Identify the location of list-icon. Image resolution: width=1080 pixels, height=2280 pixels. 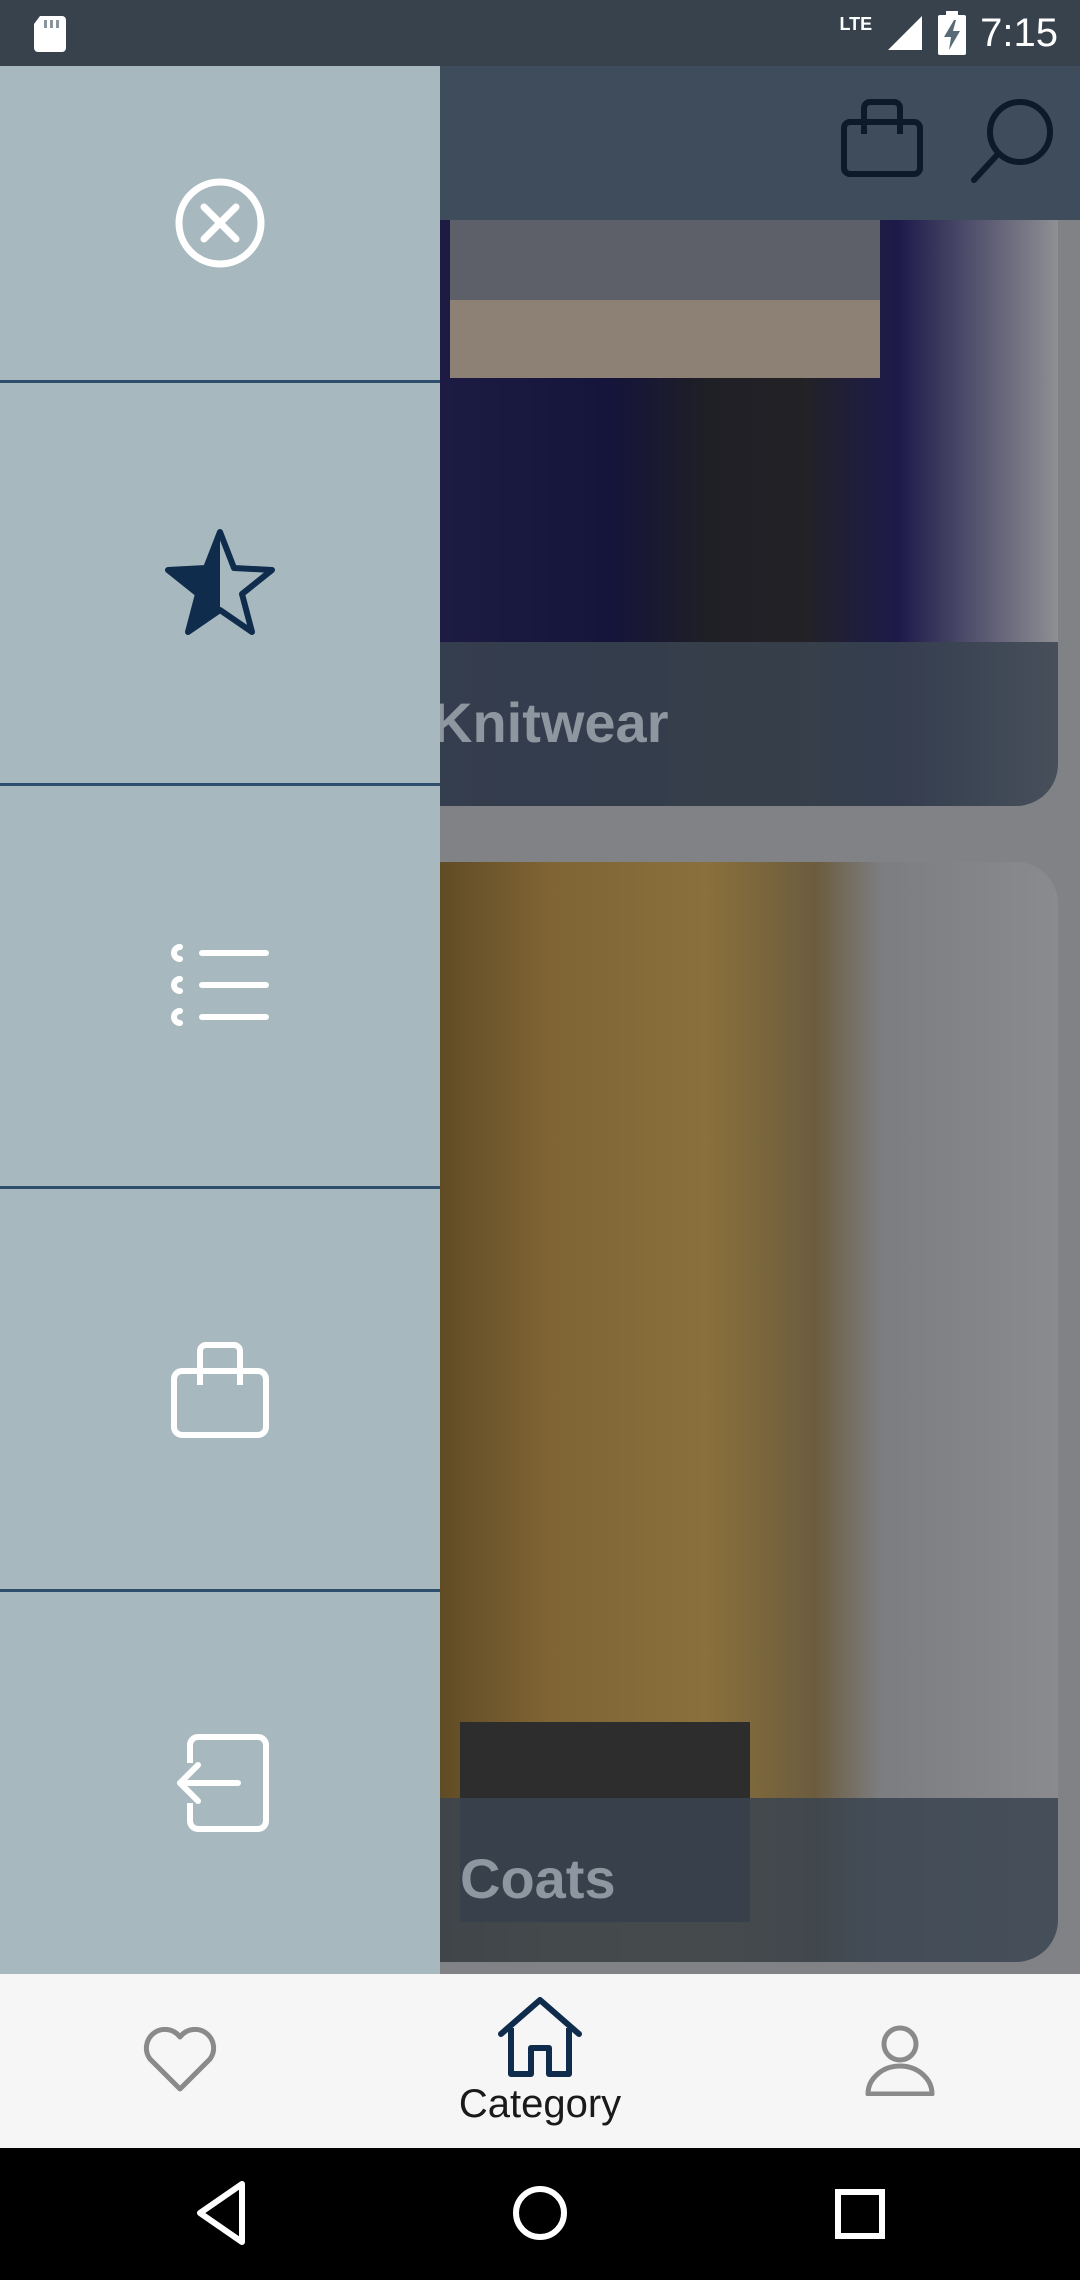
(220, 985).